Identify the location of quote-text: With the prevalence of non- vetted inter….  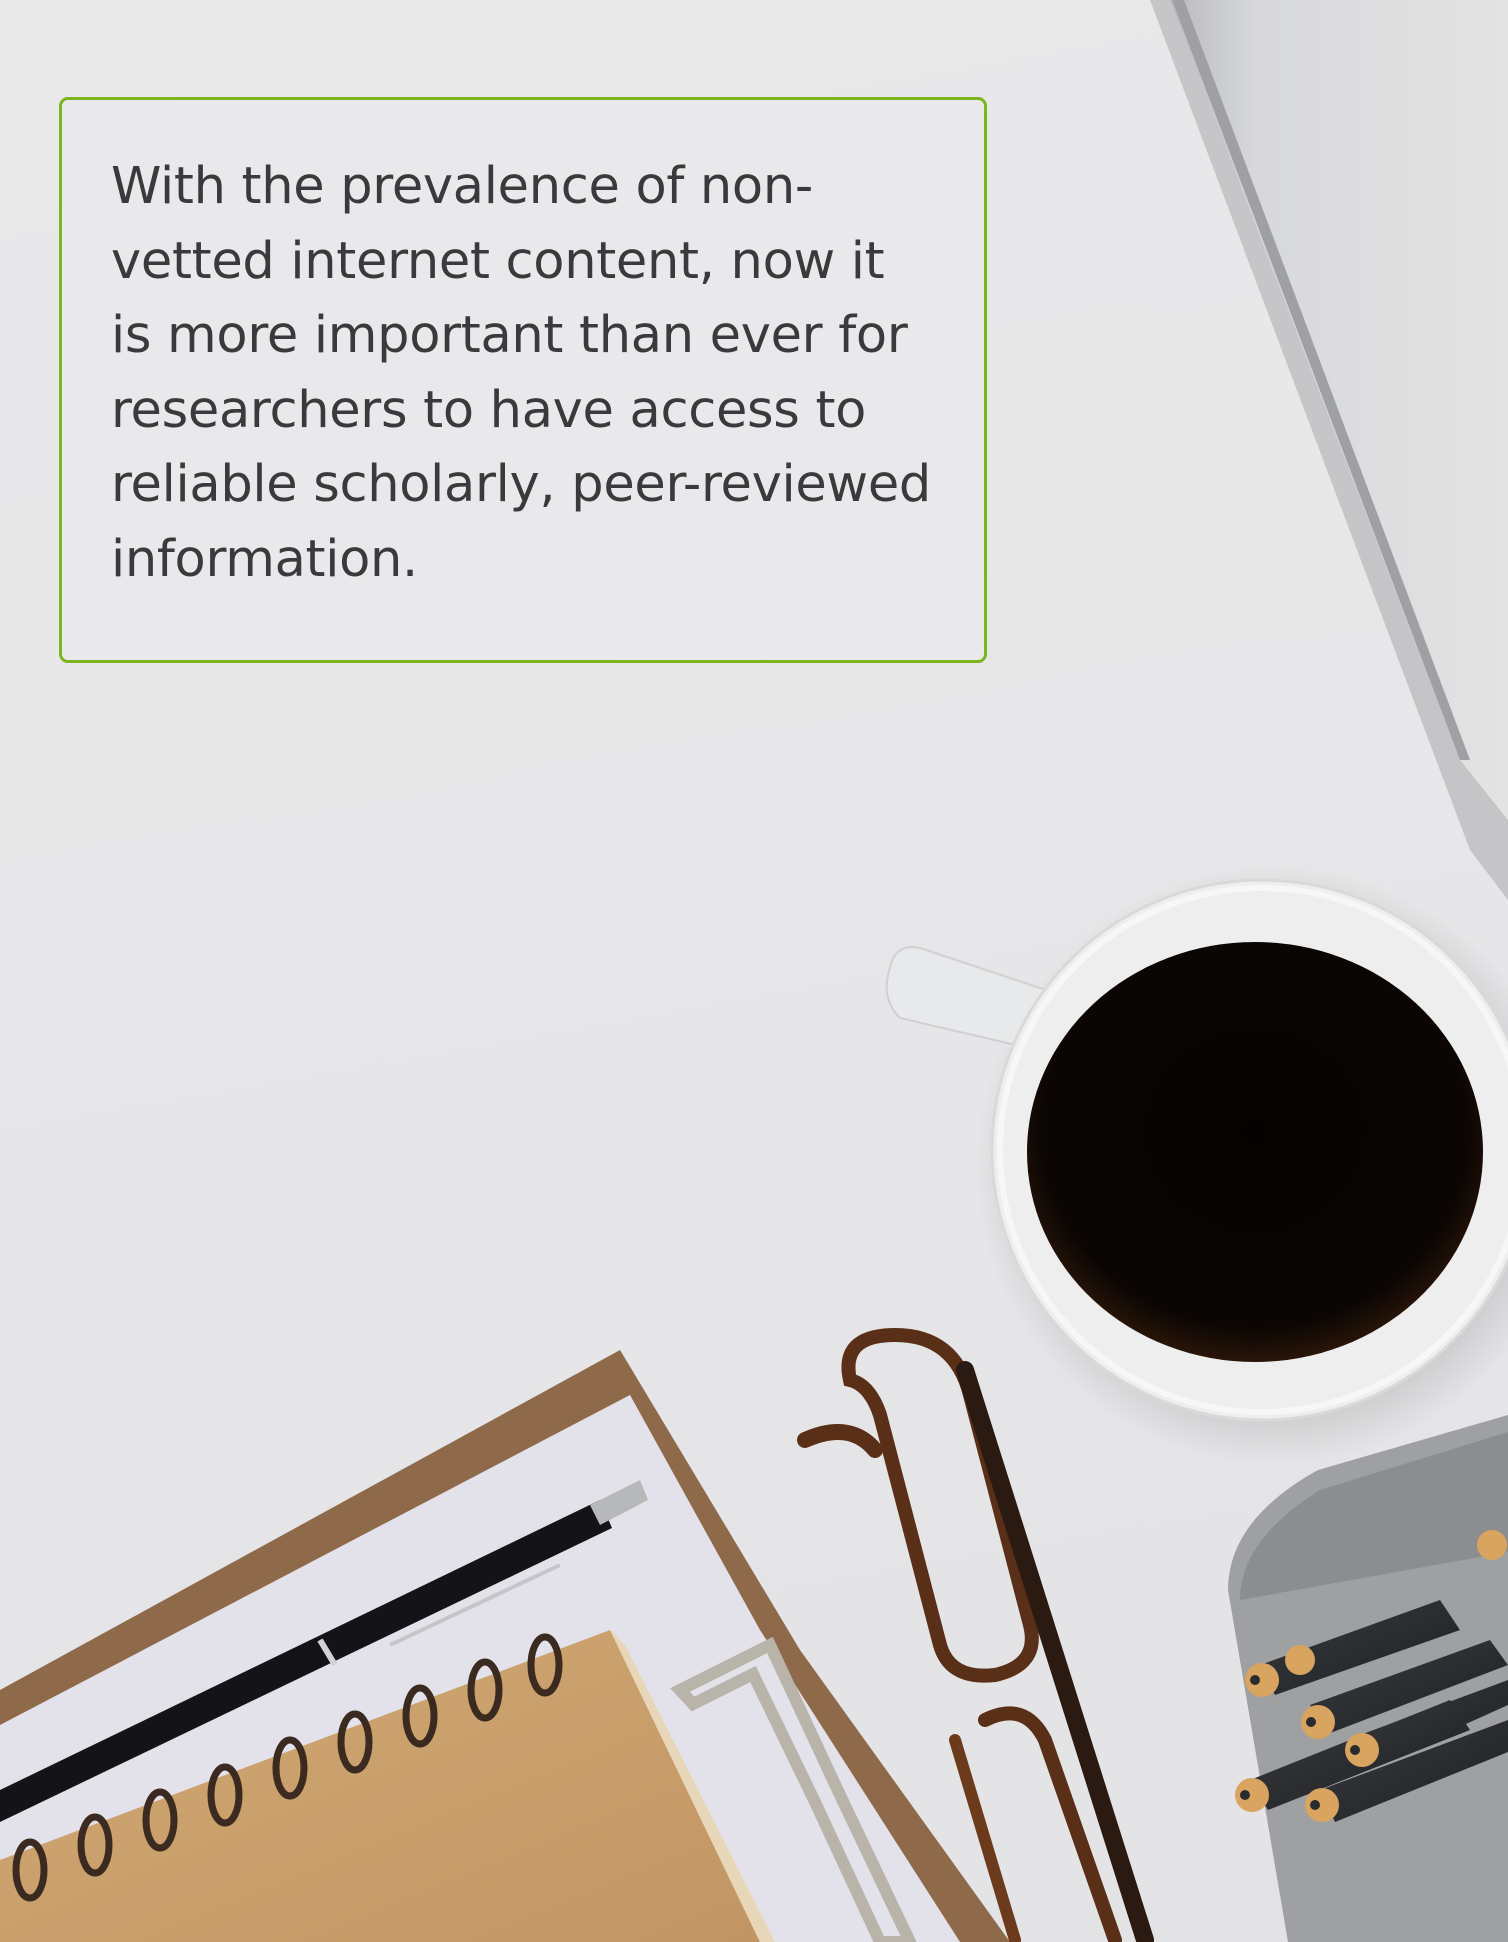
(541, 373).